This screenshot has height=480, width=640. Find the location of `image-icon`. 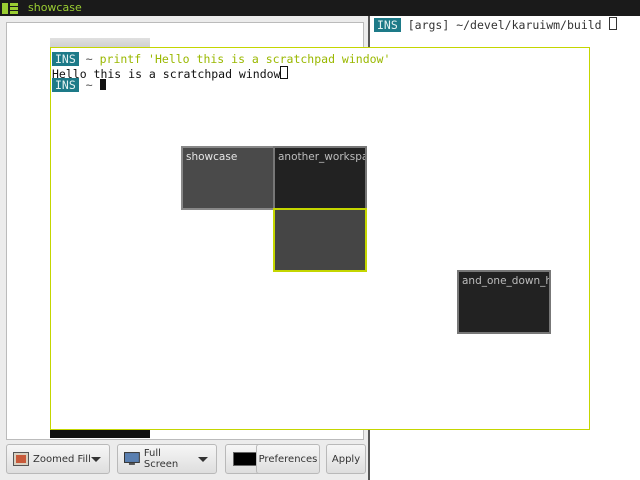

image-icon is located at coordinates (21, 459).